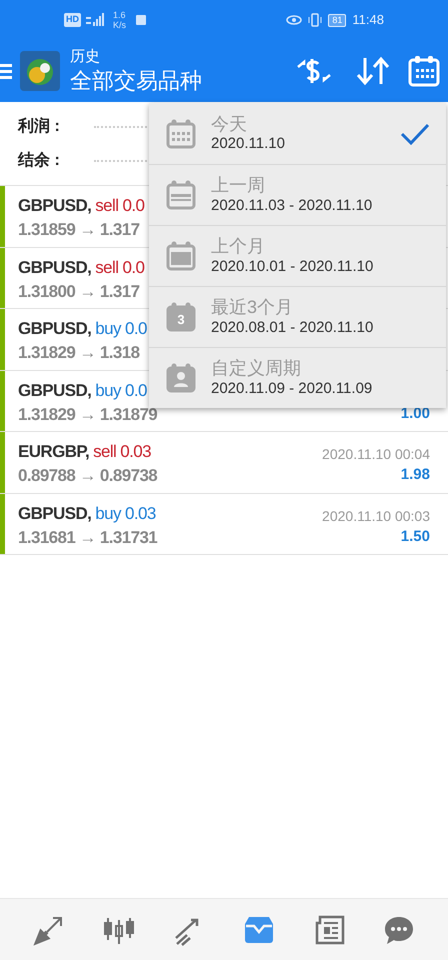  What do you see at coordinates (181, 319) in the screenshot?
I see `calendar-number: 3` at bounding box center [181, 319].